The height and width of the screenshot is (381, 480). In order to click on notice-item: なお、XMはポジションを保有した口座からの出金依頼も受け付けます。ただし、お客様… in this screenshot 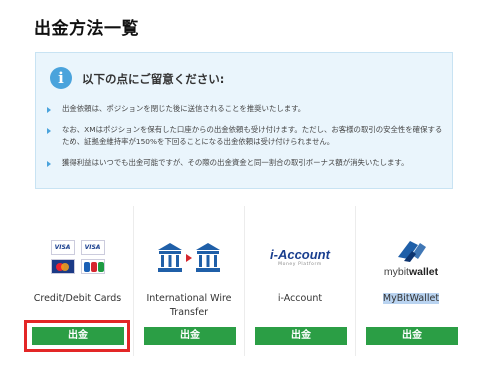, I will do `click(246, 136)`.